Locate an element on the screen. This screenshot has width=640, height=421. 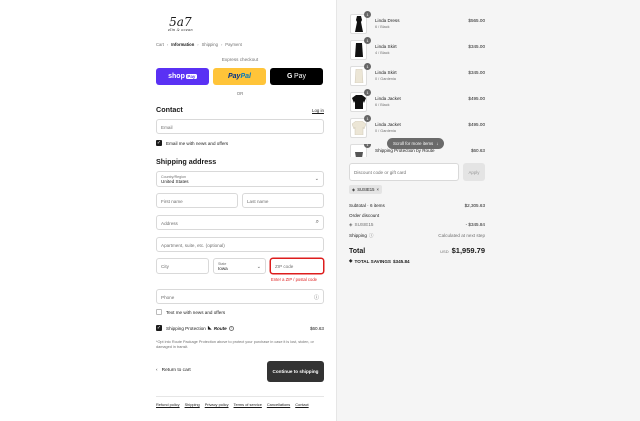
text-offers-checkbox: Text me with news and offers is located at coordinates (190, 312).